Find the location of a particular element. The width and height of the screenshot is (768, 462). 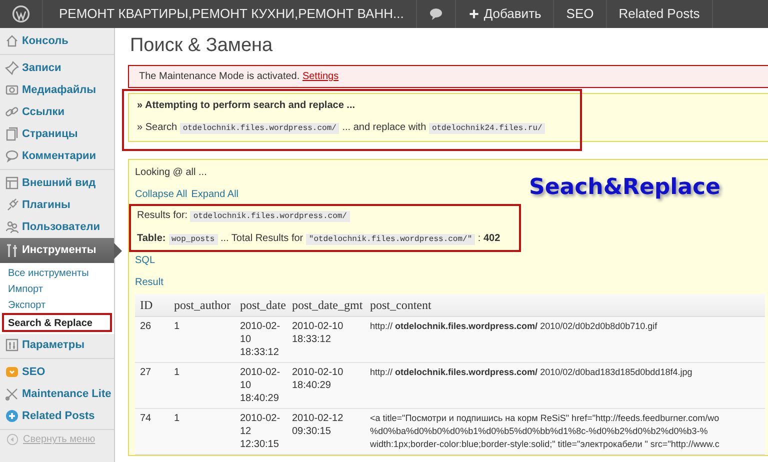

search-replace-line: » Search otdelochnik.files.wordpress.com/ ... and replace with otdelochnik24.files.ru/ is located at coordinates (451, 128).